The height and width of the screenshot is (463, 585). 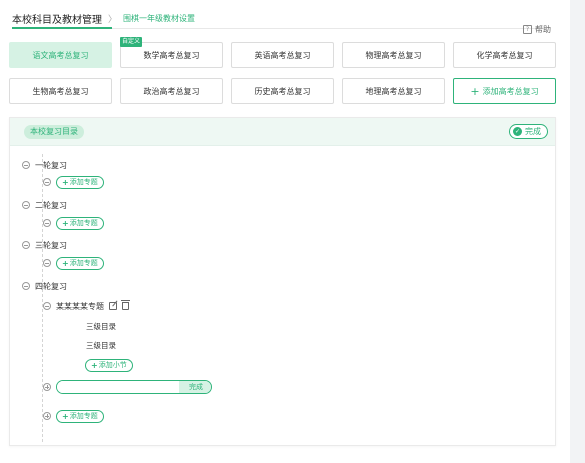 What do you see at coordinates (159, 18) in the screenshot?
I see `breadcrumb-current: 围棋一年级教材设置` at bounding box center [159, 18].